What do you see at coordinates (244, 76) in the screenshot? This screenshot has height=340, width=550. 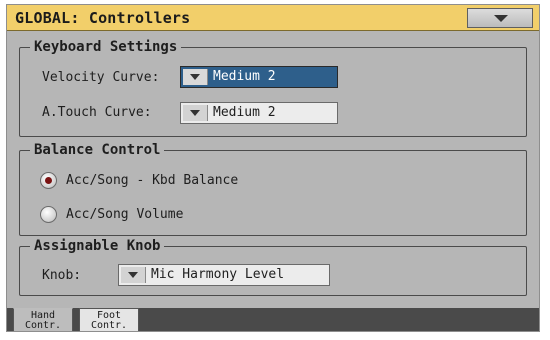 I see `velocity-curve-value: Medium 2` at bounding box center [244, 76].